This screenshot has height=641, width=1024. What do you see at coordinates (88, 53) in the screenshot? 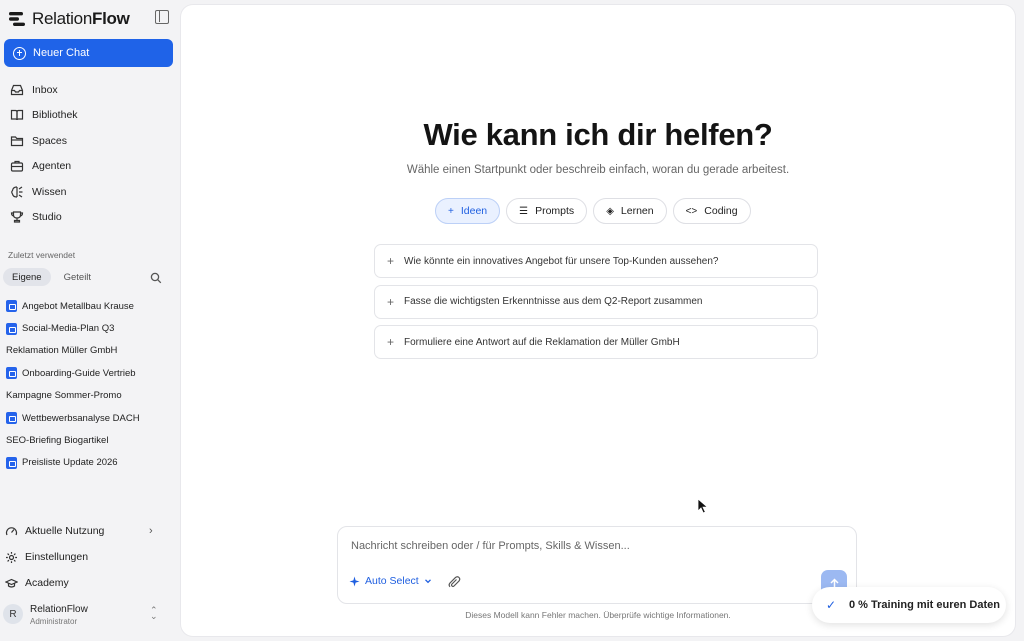
I see `new-chat-button: Neuer Chat` at bounding box center [88, 53].